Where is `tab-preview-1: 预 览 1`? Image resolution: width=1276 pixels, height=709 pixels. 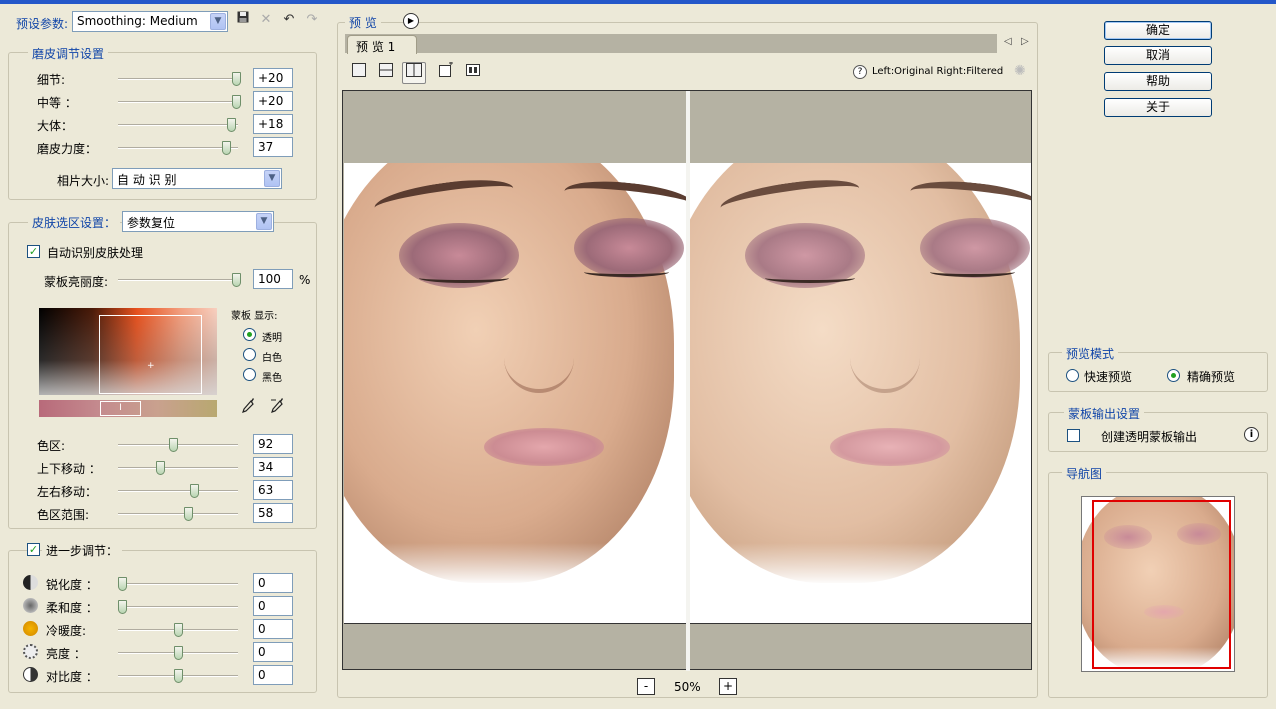
tab-preview-1: 预 览 1 is located at coordinates (382, 44).